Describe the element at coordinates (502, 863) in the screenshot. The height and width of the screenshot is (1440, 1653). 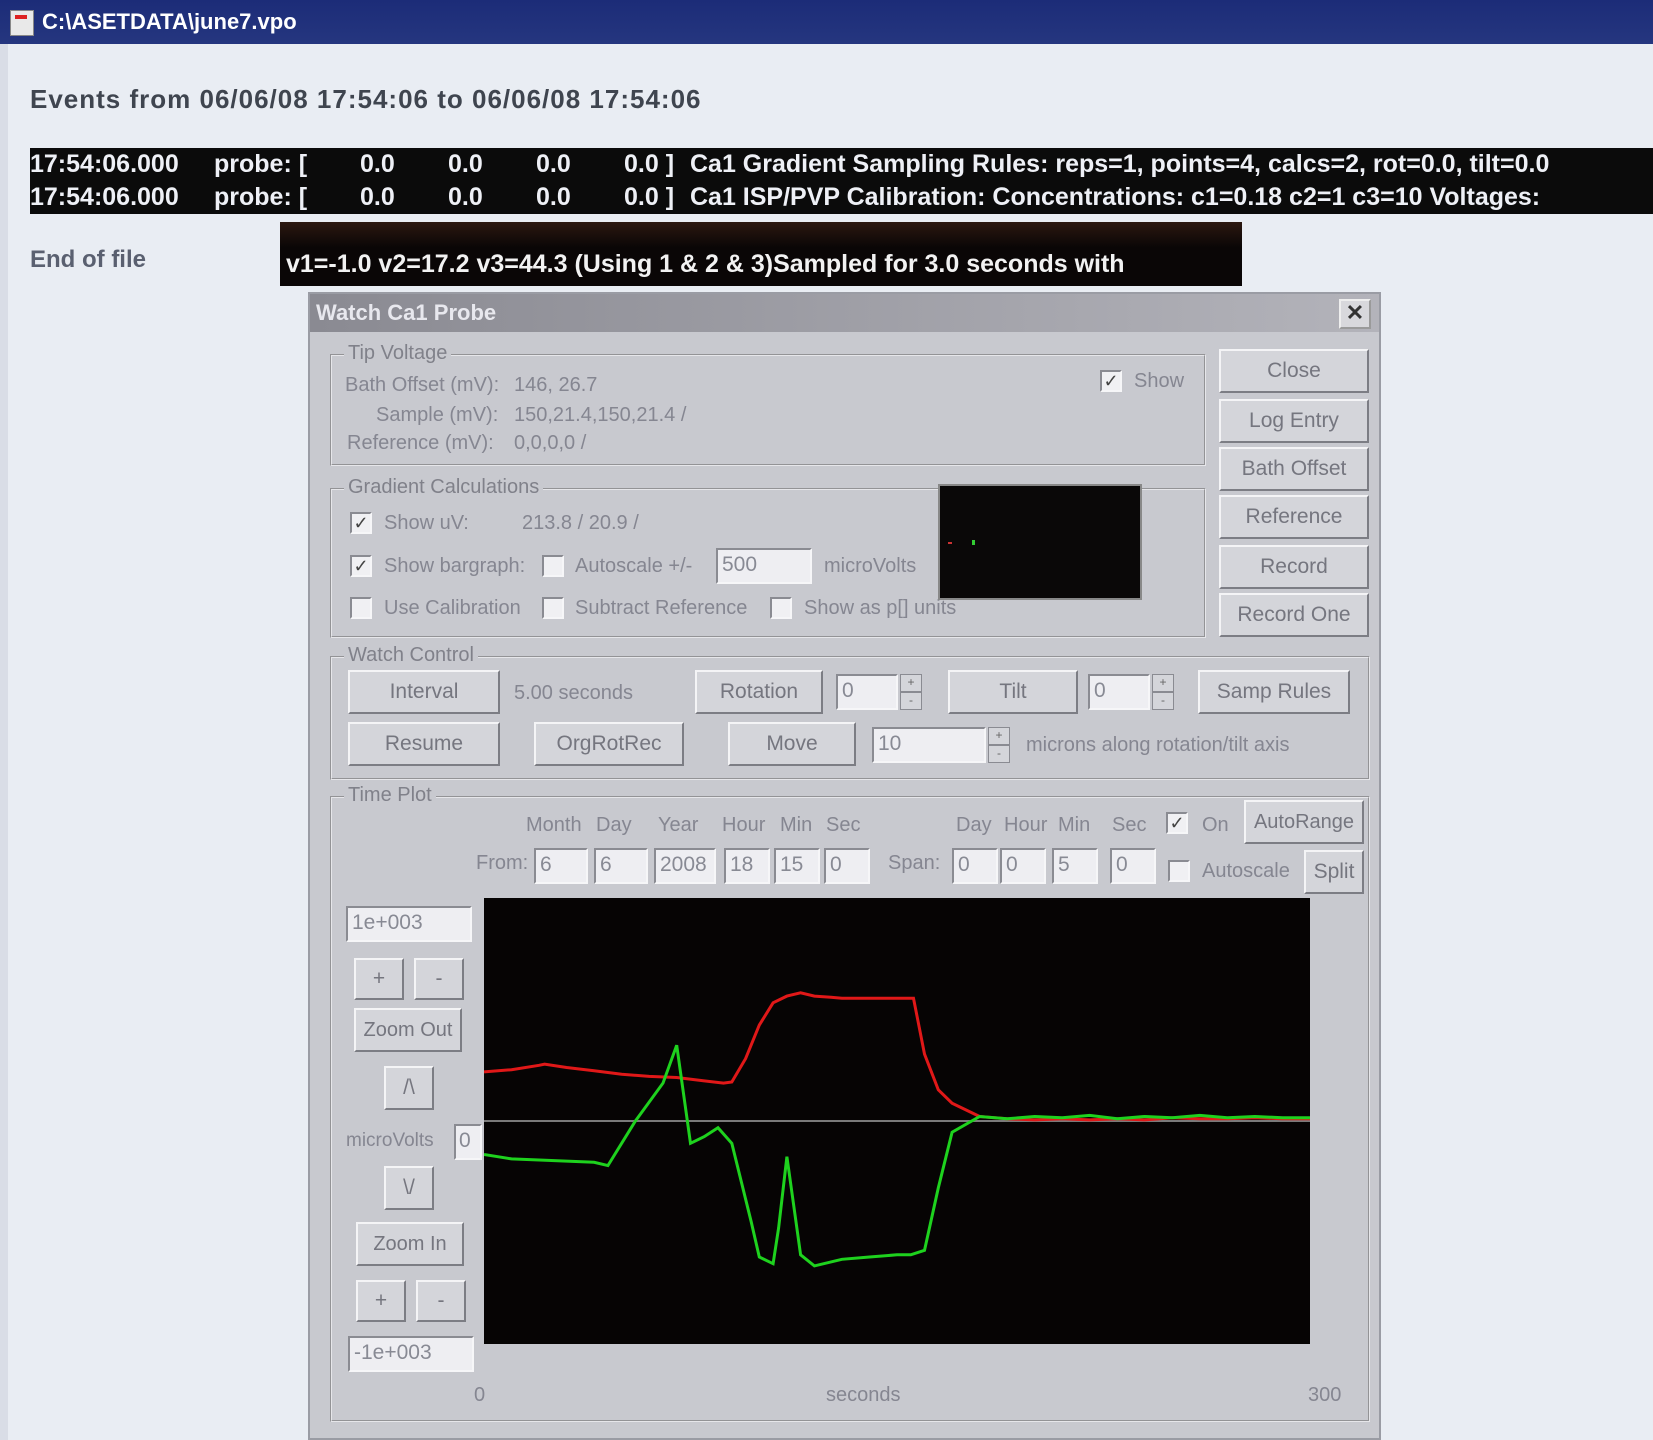
I see `from-label: From:` at that location.